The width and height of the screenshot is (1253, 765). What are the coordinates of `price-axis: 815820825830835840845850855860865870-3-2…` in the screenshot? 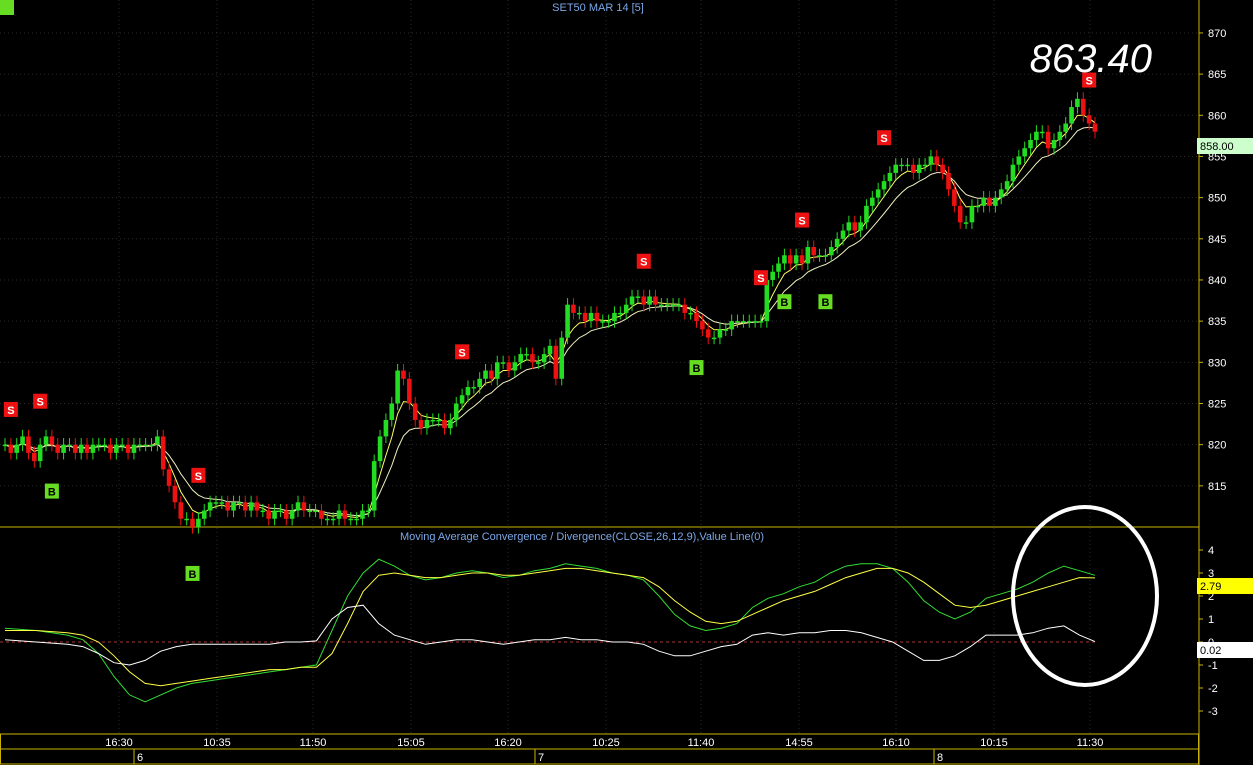 It's located at (1212, 373).